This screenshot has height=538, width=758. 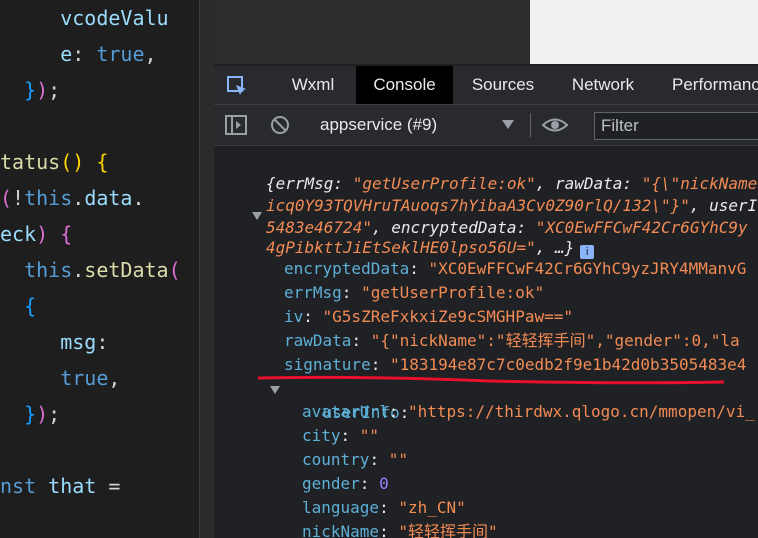 I want to click on property-row: country: "", so click(x=355, y=460).